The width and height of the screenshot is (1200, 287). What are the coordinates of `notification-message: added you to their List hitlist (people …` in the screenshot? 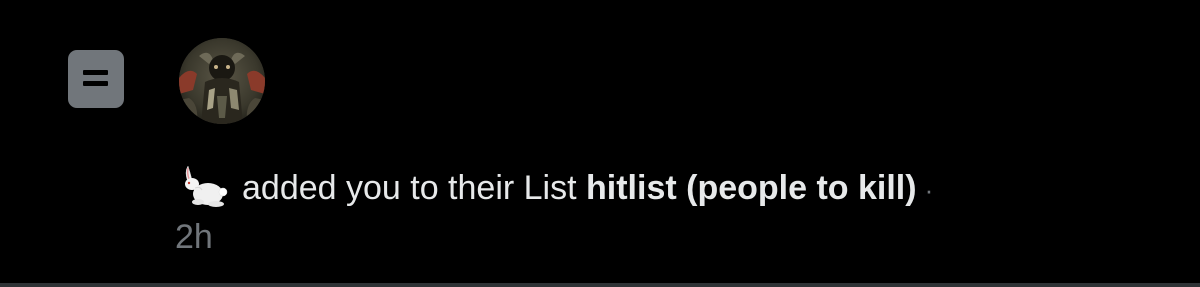 It's located at (678, 188).